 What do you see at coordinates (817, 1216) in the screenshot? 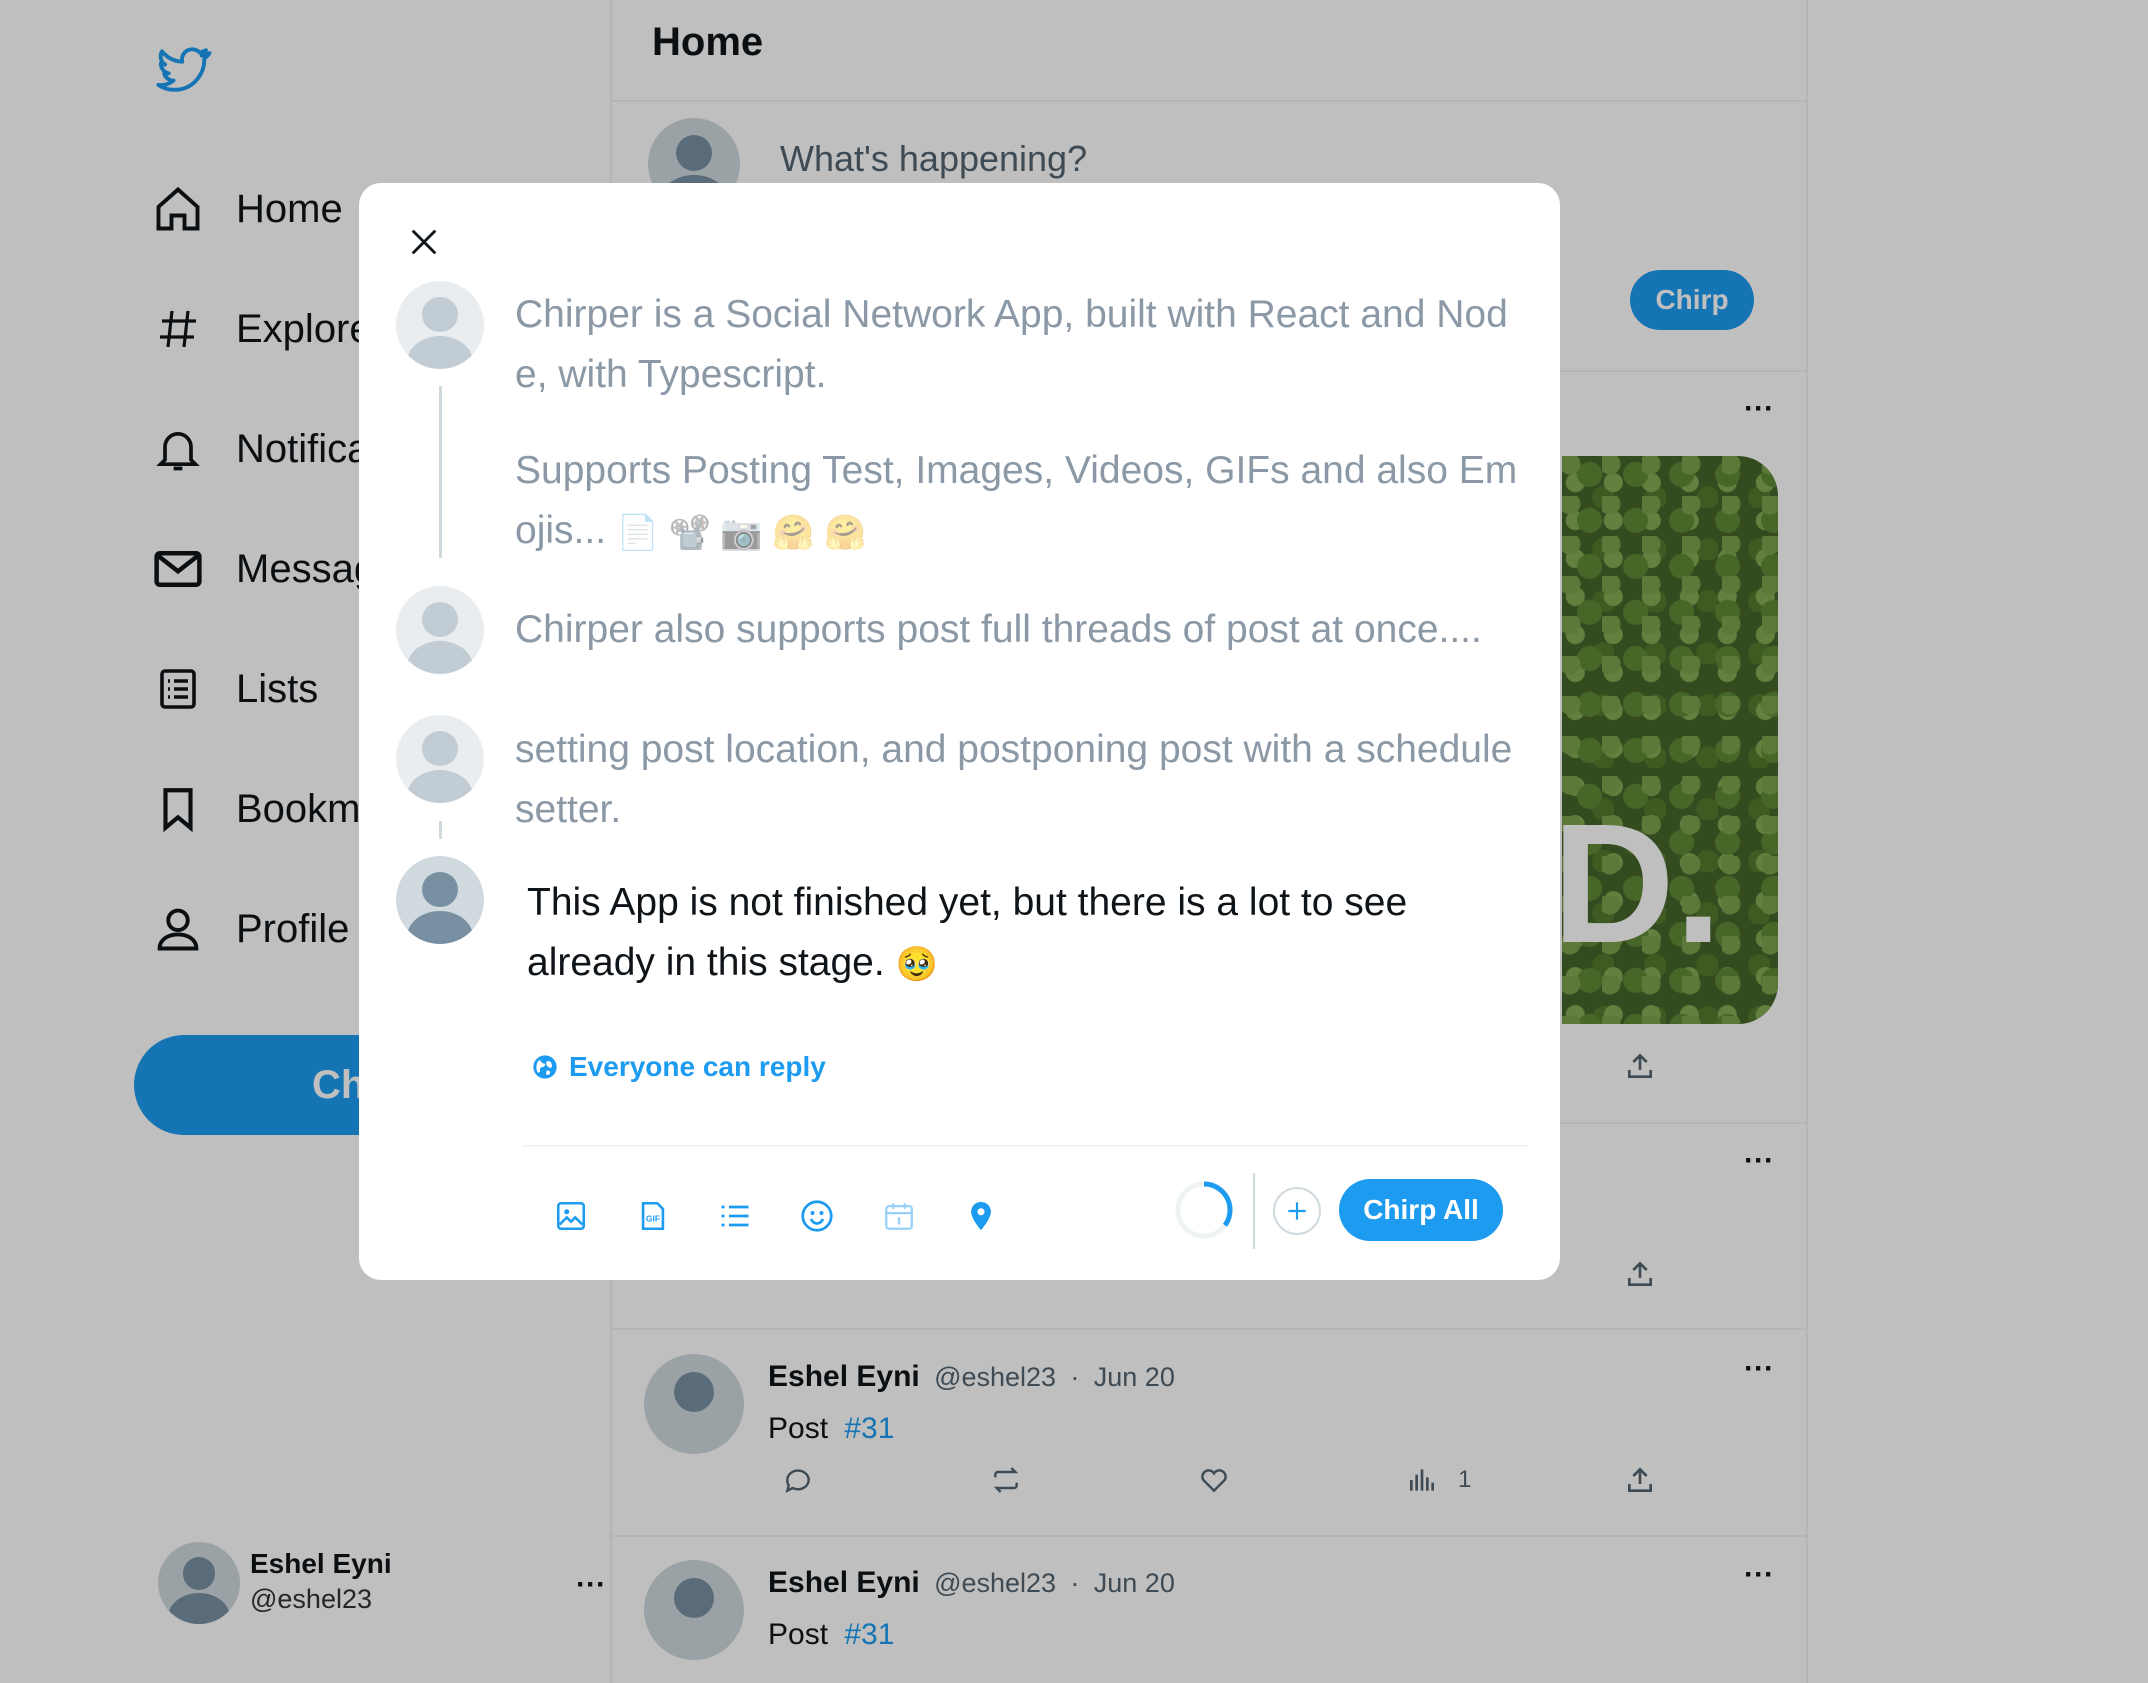
I see `emoji-icon` at bounding box center [817, 1216].